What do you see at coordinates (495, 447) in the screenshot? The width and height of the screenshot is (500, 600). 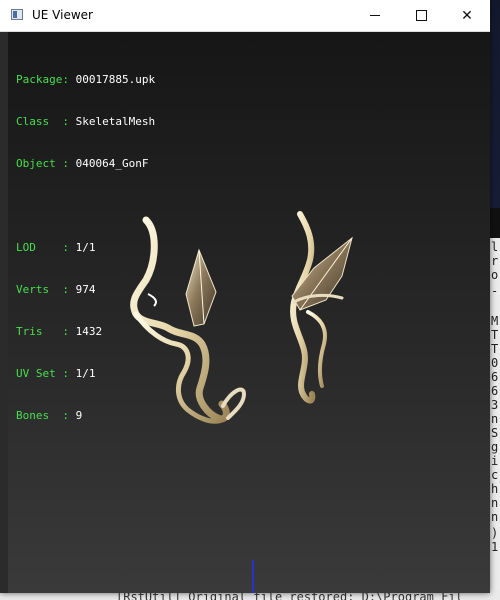 I see `console-char: g` at bounding box center [495, 447].